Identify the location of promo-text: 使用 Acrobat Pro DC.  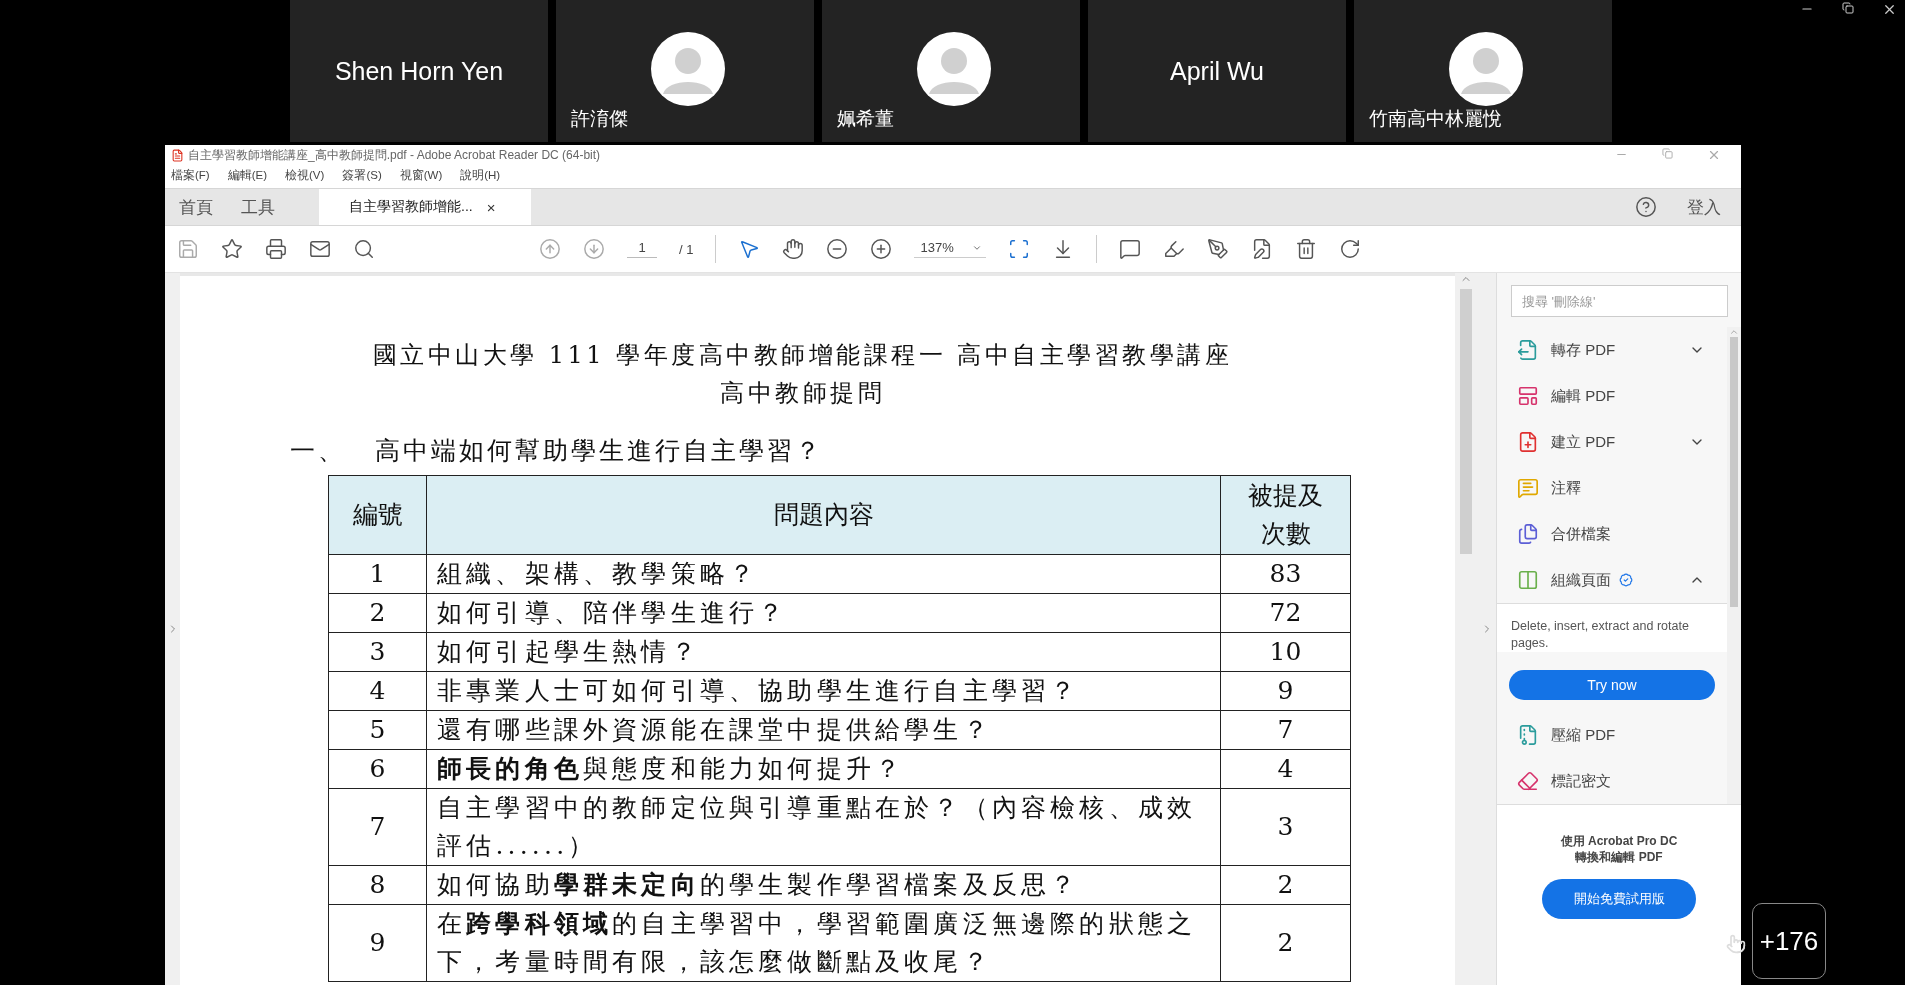
(1619, 841).